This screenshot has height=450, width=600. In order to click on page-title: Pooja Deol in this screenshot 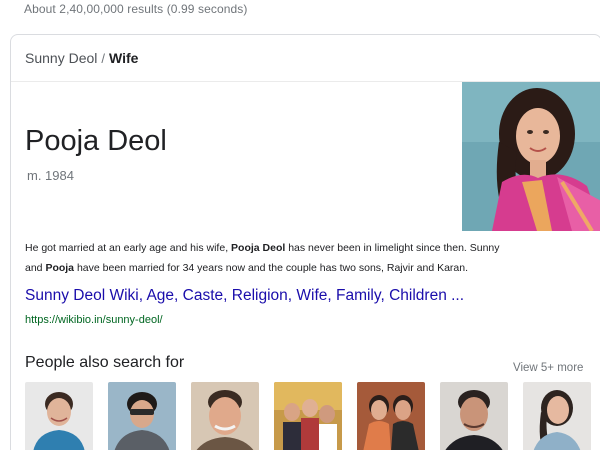, I will do `click(96, 141)`.